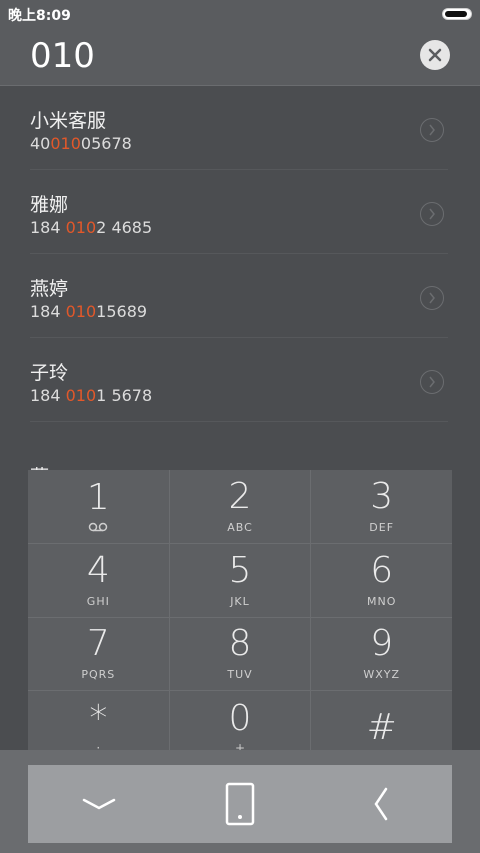 Image resolution: width=480 pixels, height=853 pixels. I want to click on key-letters: GHI, so click(98, 601).